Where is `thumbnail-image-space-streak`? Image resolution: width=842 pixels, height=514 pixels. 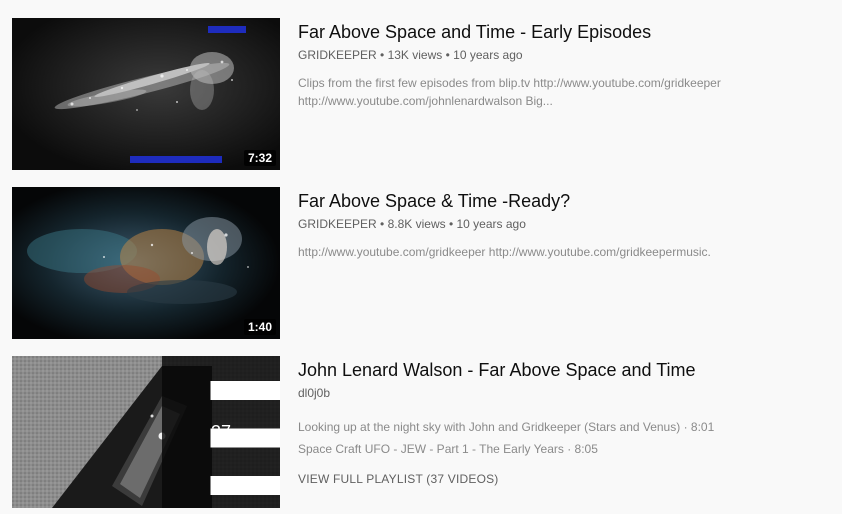
thumbnail-image-space-streak is located at coordinates (146, 94).